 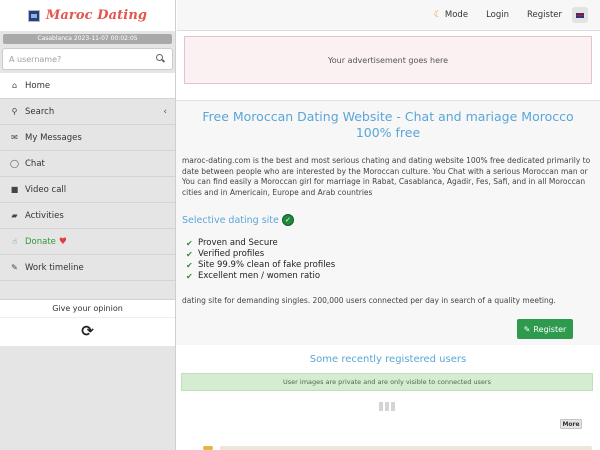 What do you see at coordinates (267, 265) in the screenshot?
I see `feature-label: Site 99.9% clean of fake profiles` at bounding box center [267, 265].